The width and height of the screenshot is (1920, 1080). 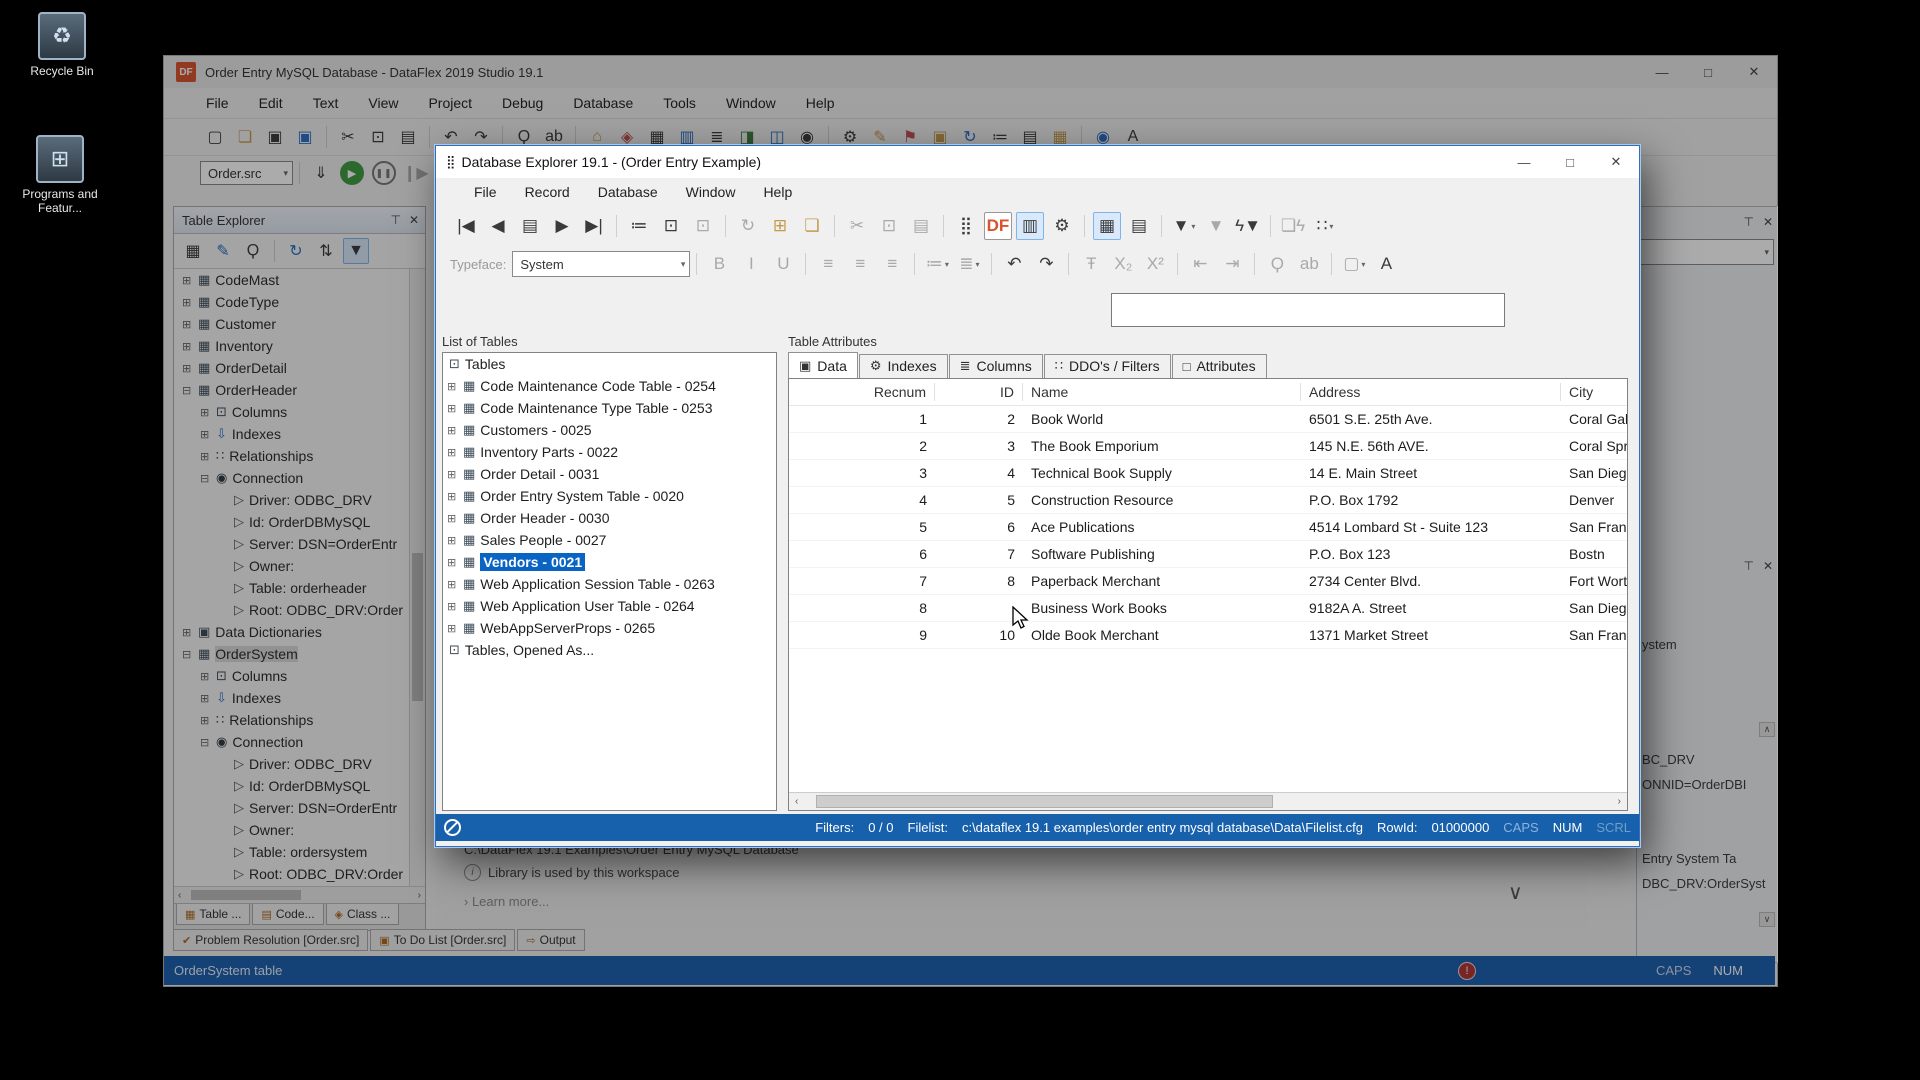 I want to click on open-table-folder-icon: ❏, so click(x=812, y=226).